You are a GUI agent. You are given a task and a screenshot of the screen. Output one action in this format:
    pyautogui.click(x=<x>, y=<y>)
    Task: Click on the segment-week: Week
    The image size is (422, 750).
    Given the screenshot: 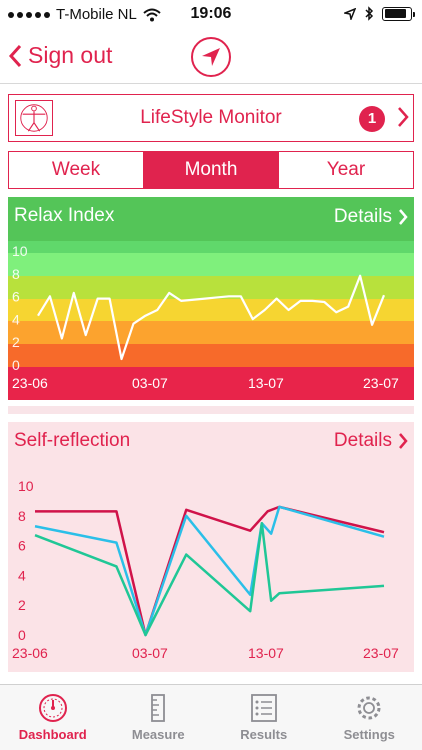 What is the action you would take?
    pyautogui.click(x=76, y=170)
    